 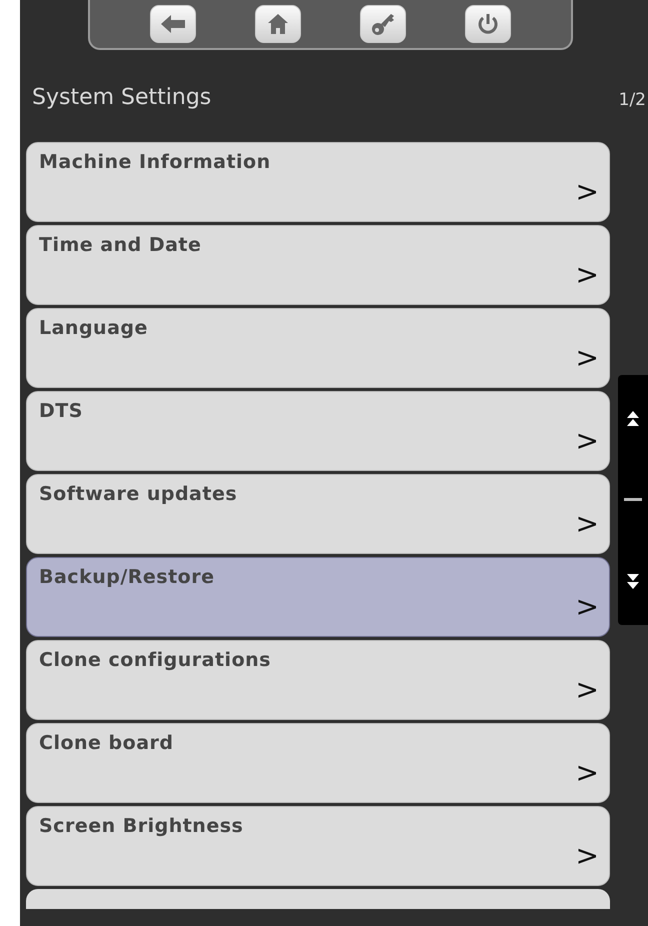 I want to click on page-indicator: 1/2, so click(x=632, y=100).